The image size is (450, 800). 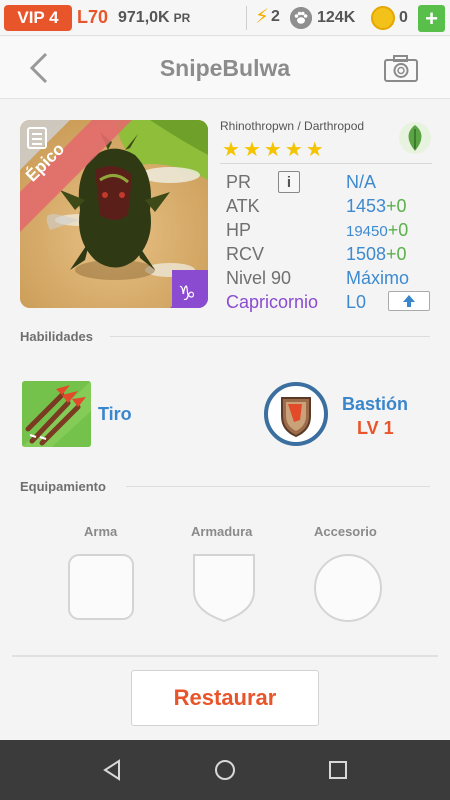 I want to click on hp-value: 19450, so click(x=367, y=231).